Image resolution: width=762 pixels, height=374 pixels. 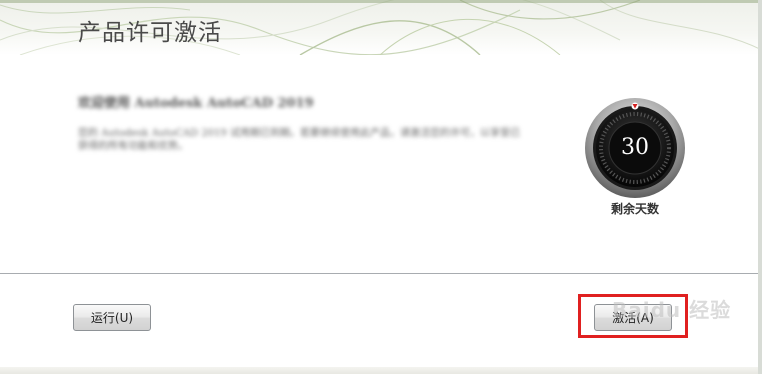 What do you see at coordinates (150, 33) in the screenshot?
I see `window-title: 产品许可激活` at bounding box center [150, 33].